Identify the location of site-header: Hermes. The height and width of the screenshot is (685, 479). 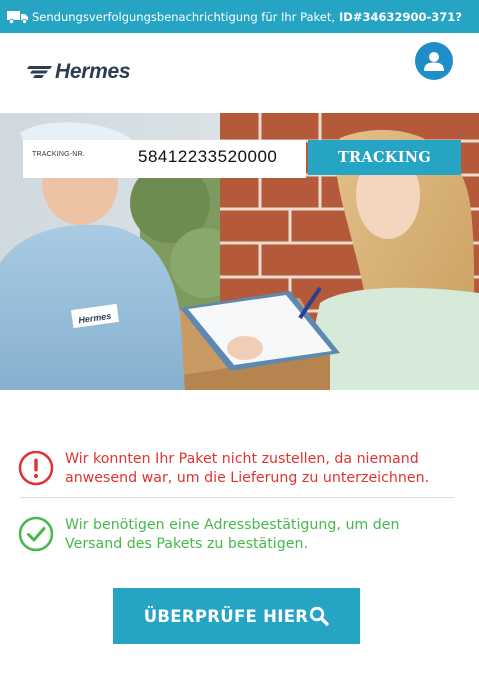
(239, 73).